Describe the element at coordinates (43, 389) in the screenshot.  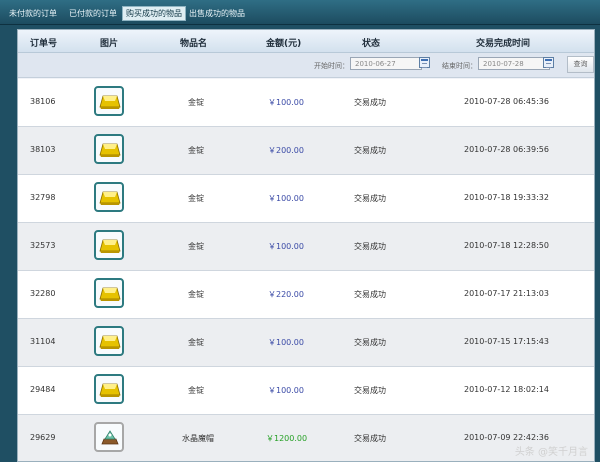
I see `order-id: 29484` at that location.